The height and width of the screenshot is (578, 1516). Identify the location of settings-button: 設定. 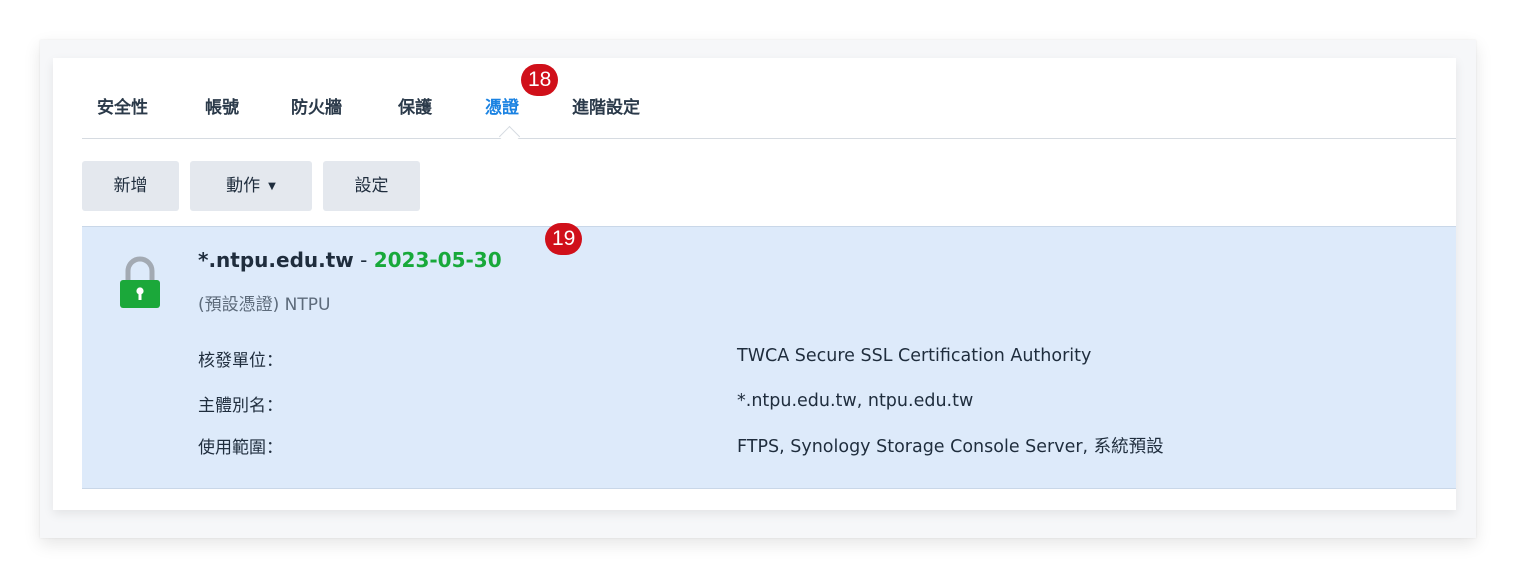
(371, 186).